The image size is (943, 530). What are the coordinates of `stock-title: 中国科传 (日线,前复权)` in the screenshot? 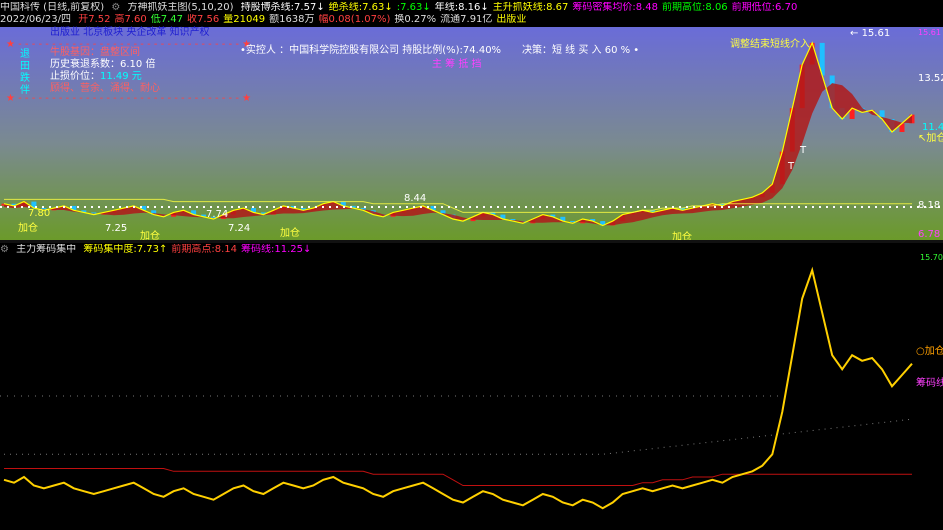 It's located at (52, 7).